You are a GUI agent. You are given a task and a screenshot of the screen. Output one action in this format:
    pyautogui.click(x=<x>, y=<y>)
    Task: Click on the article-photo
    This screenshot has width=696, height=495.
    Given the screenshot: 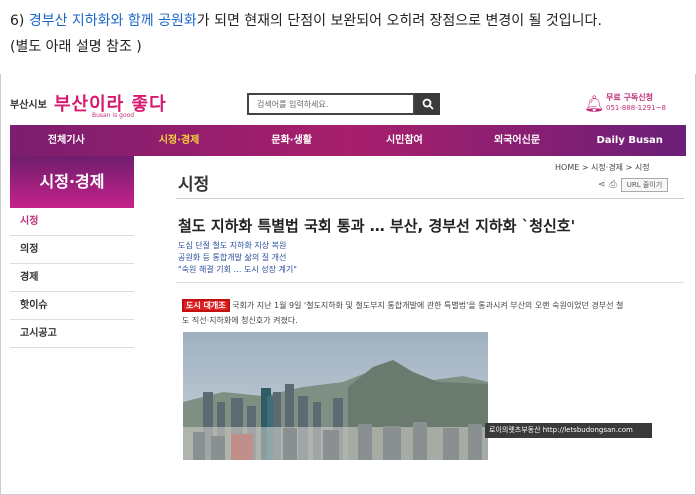 What is the action you would take?
    pyautogui.click(x=335, y=396)
    